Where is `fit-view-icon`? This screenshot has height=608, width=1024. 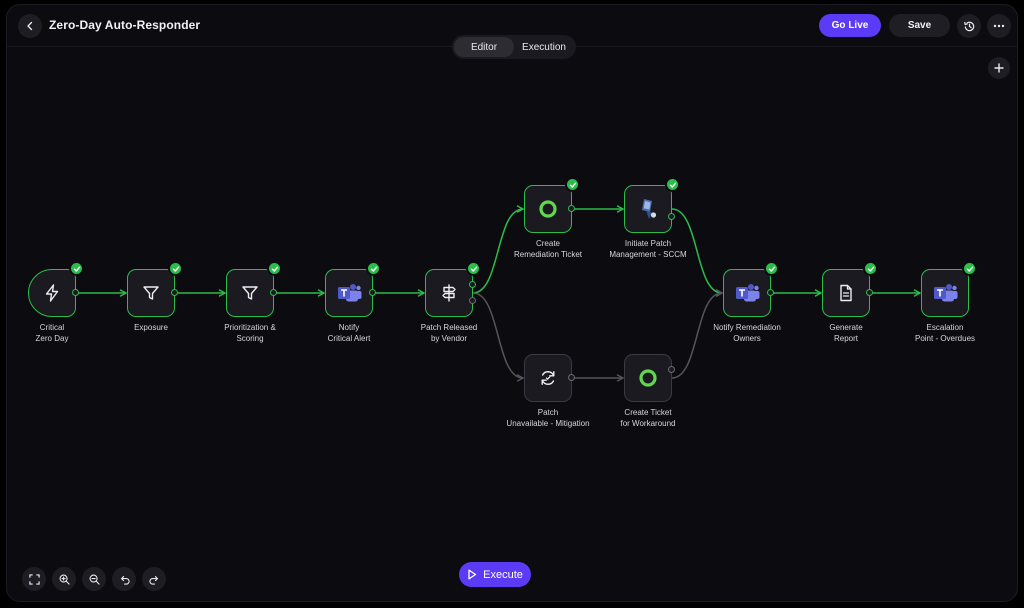
fit-view-icon is located at coordinates (34, 579).